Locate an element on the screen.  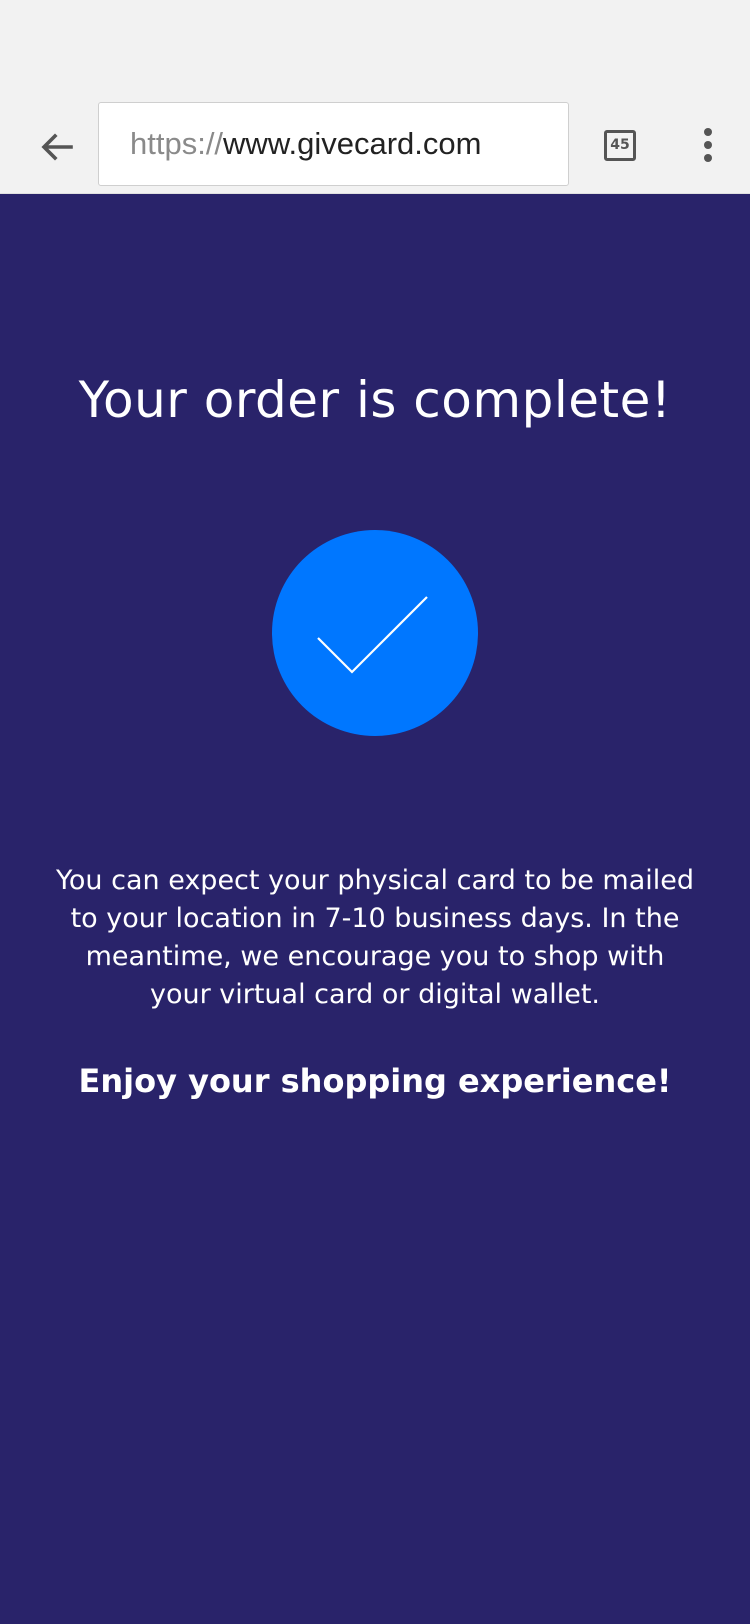
tabs-button: 45 is located at coordinates (620, 145).